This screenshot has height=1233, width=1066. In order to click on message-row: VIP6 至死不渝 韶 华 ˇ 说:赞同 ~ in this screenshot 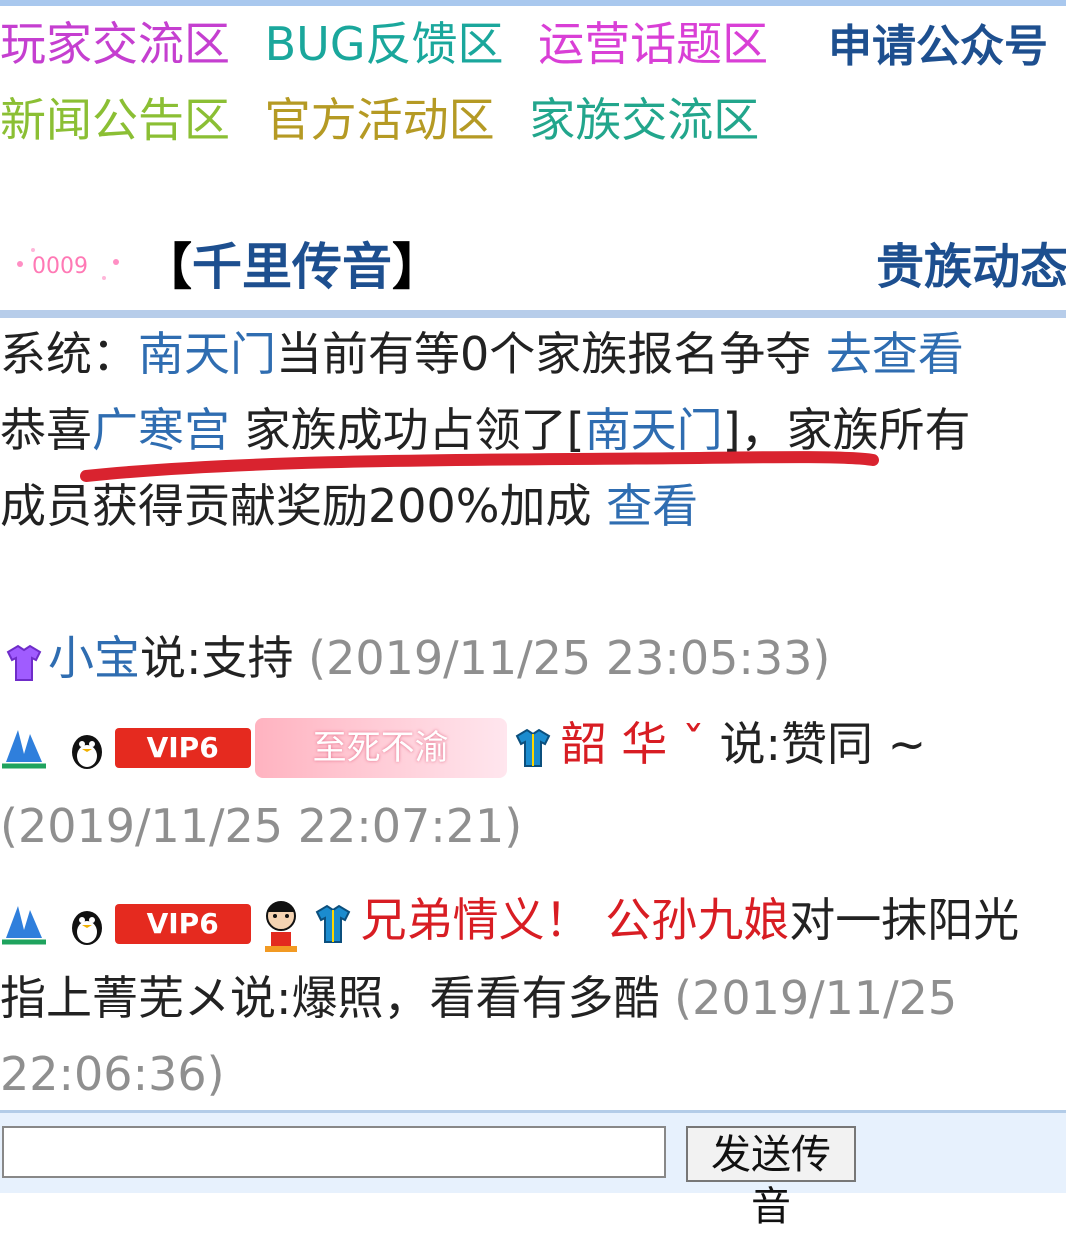, I will do `click(463, 746)`.